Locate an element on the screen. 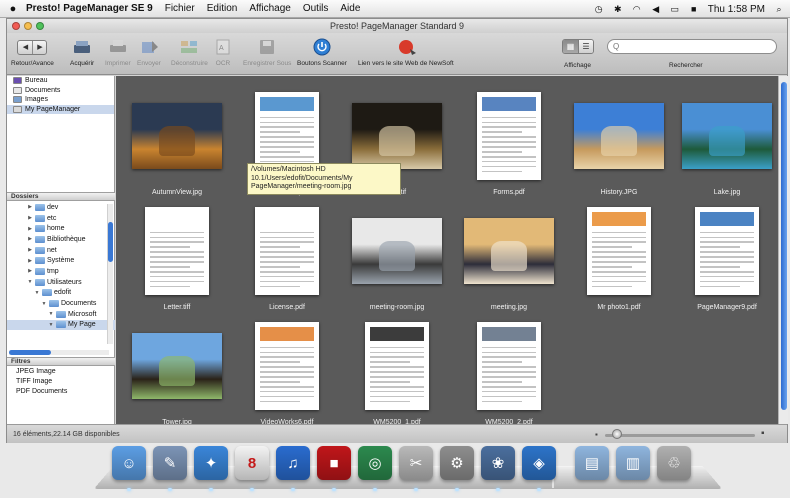  spotlight-icon: ⌕ is located at coordinates (779, 9).